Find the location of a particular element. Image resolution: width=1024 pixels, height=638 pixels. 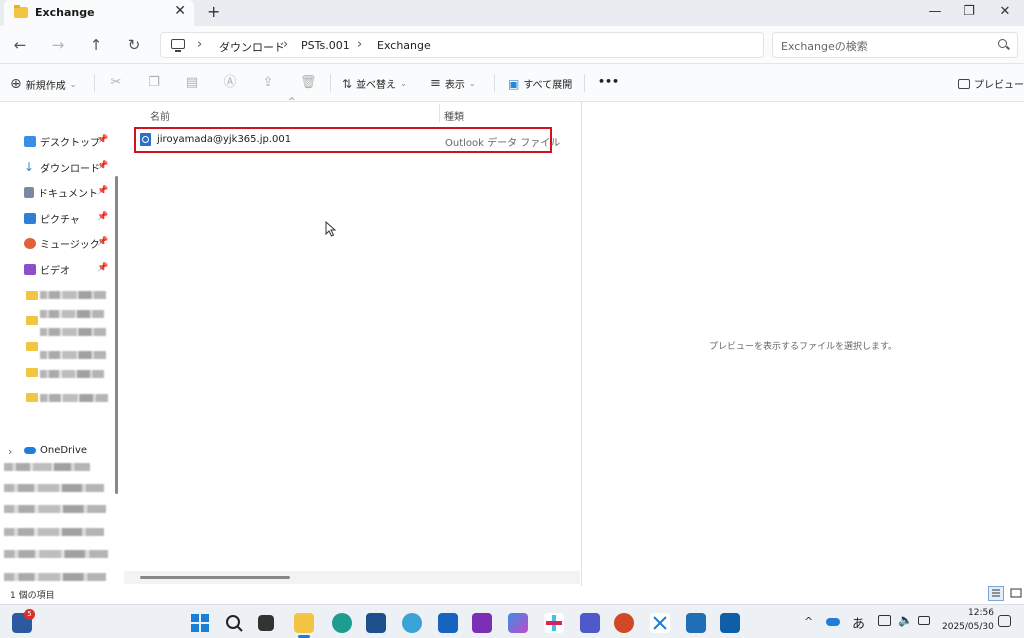

copy-icon: ❐ is located at coordinates (154, 83).